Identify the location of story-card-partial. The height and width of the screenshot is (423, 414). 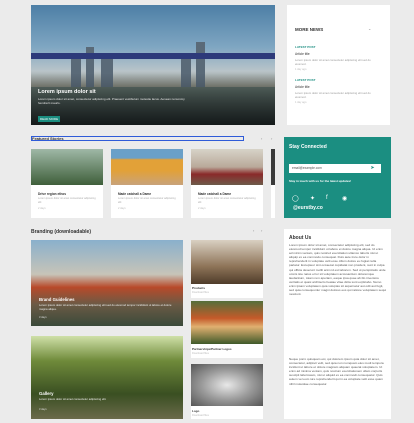
(273, 183).